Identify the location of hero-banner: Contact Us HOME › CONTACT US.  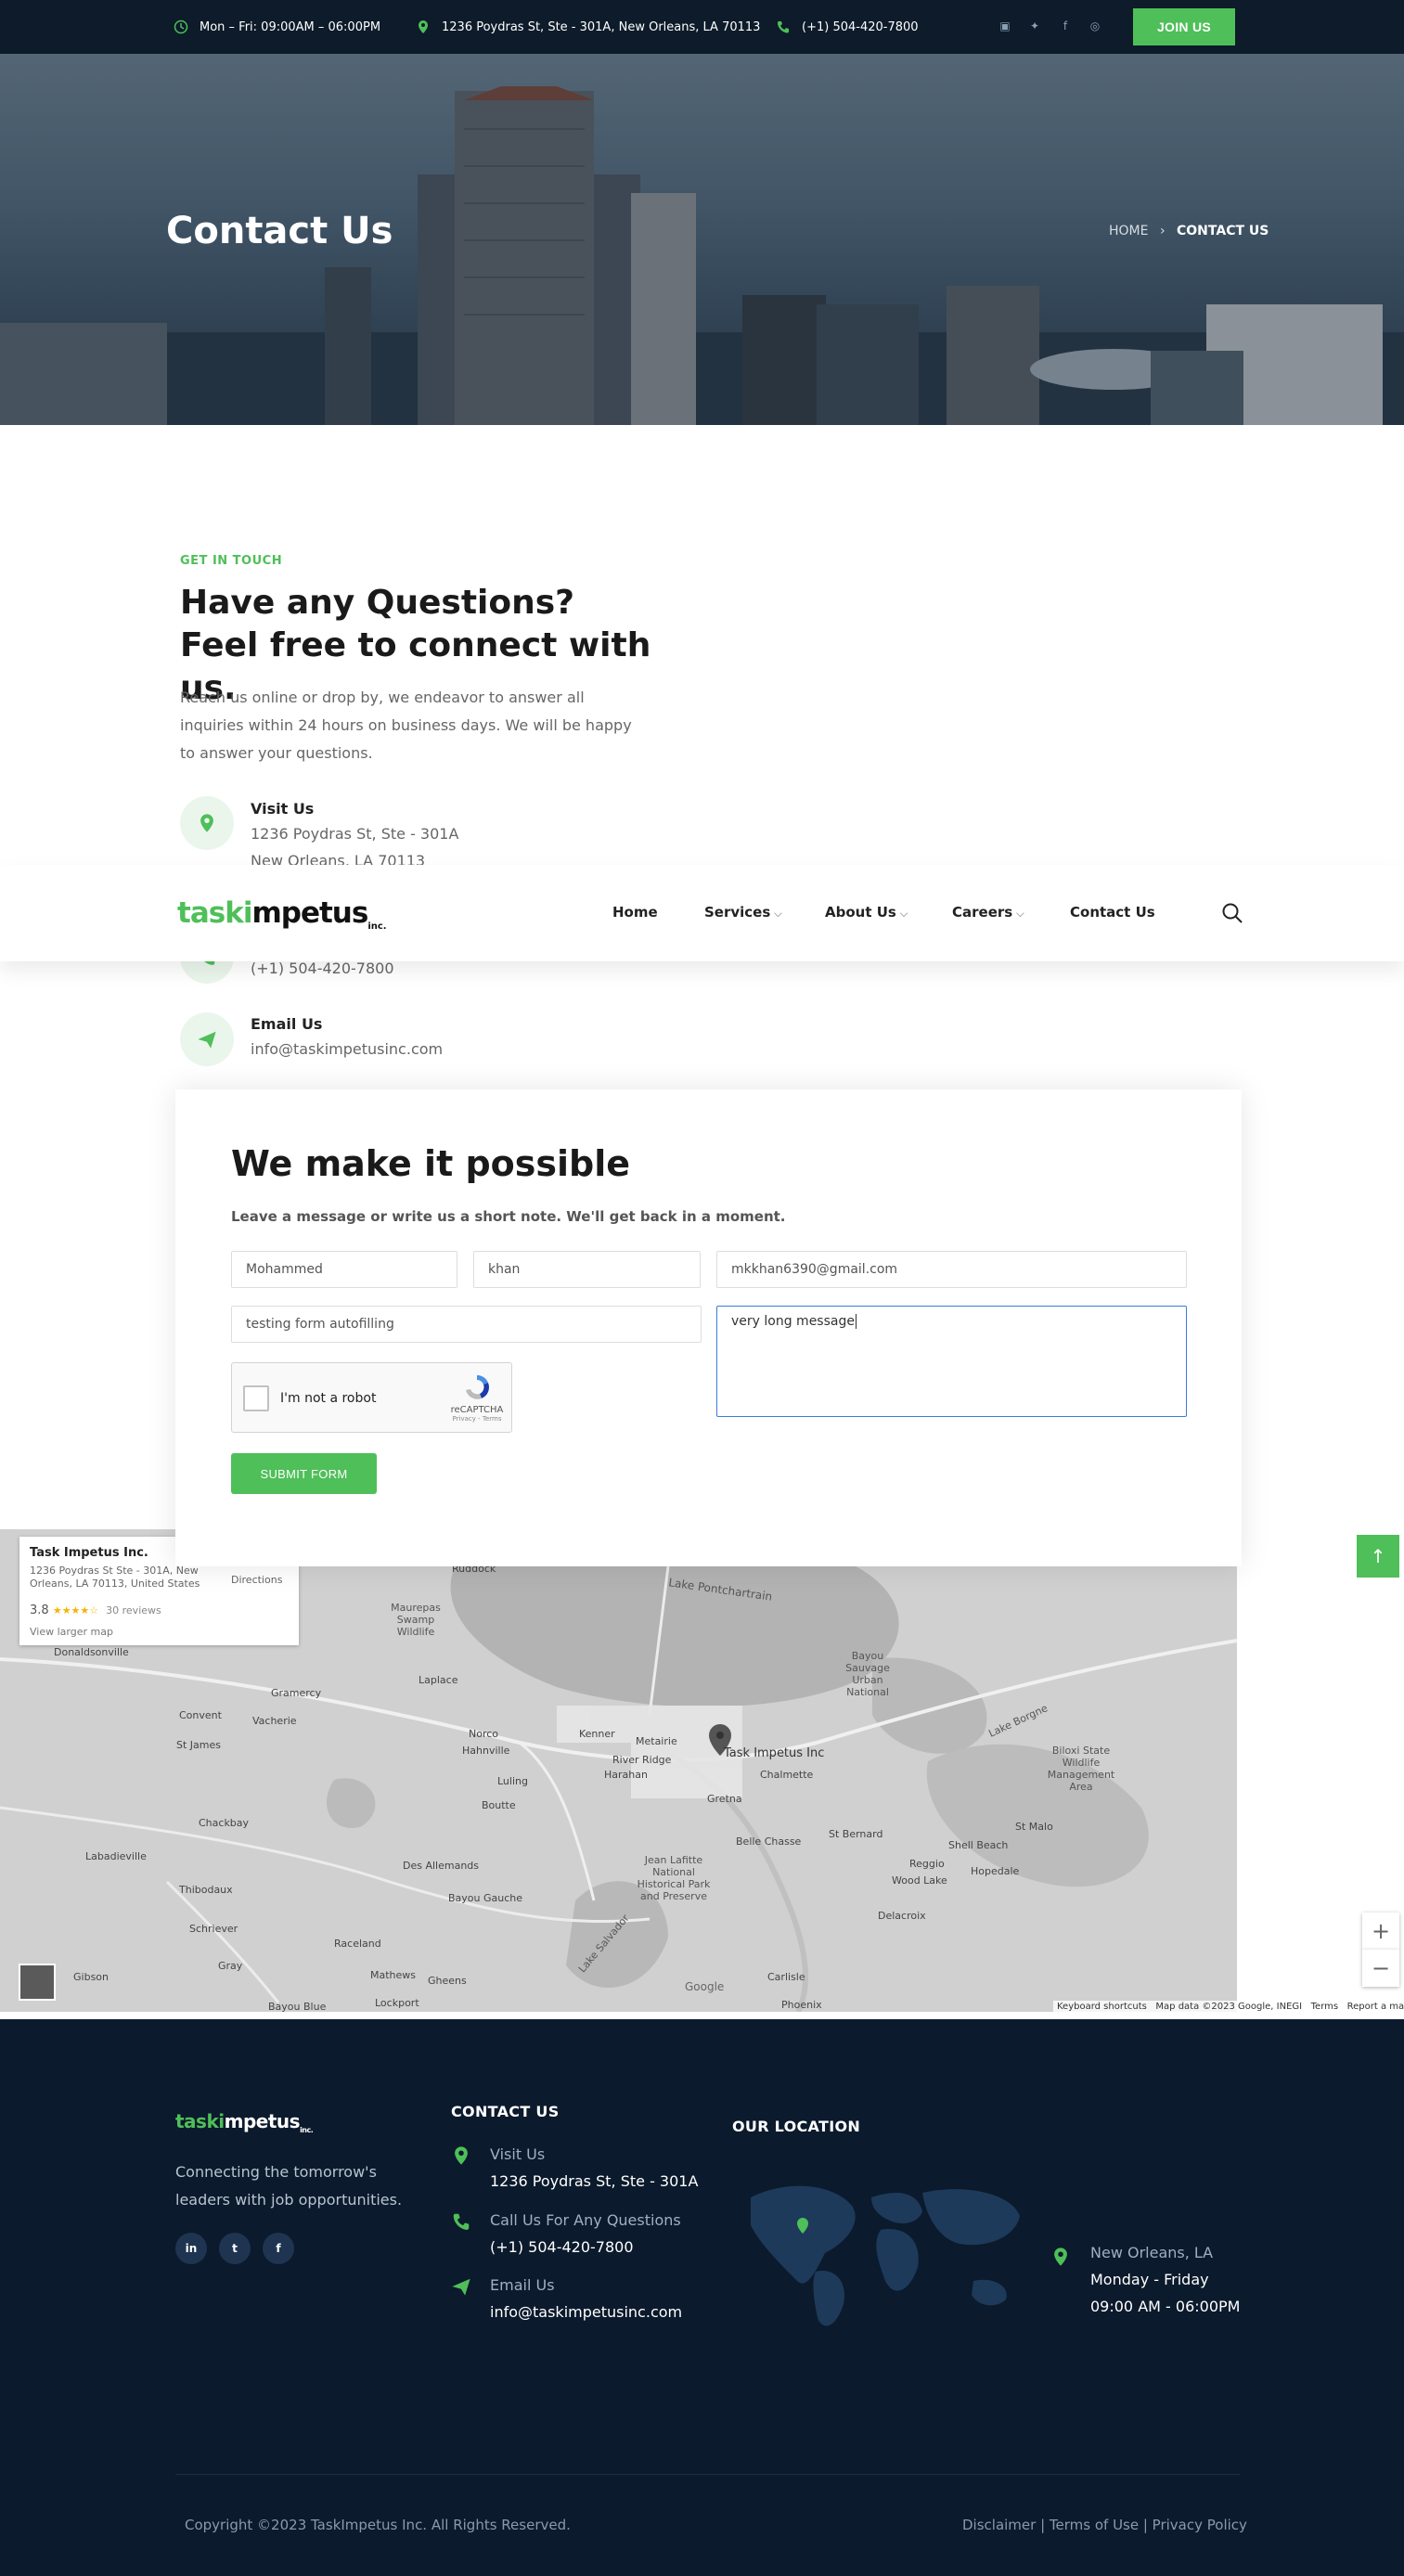
(702, 239).